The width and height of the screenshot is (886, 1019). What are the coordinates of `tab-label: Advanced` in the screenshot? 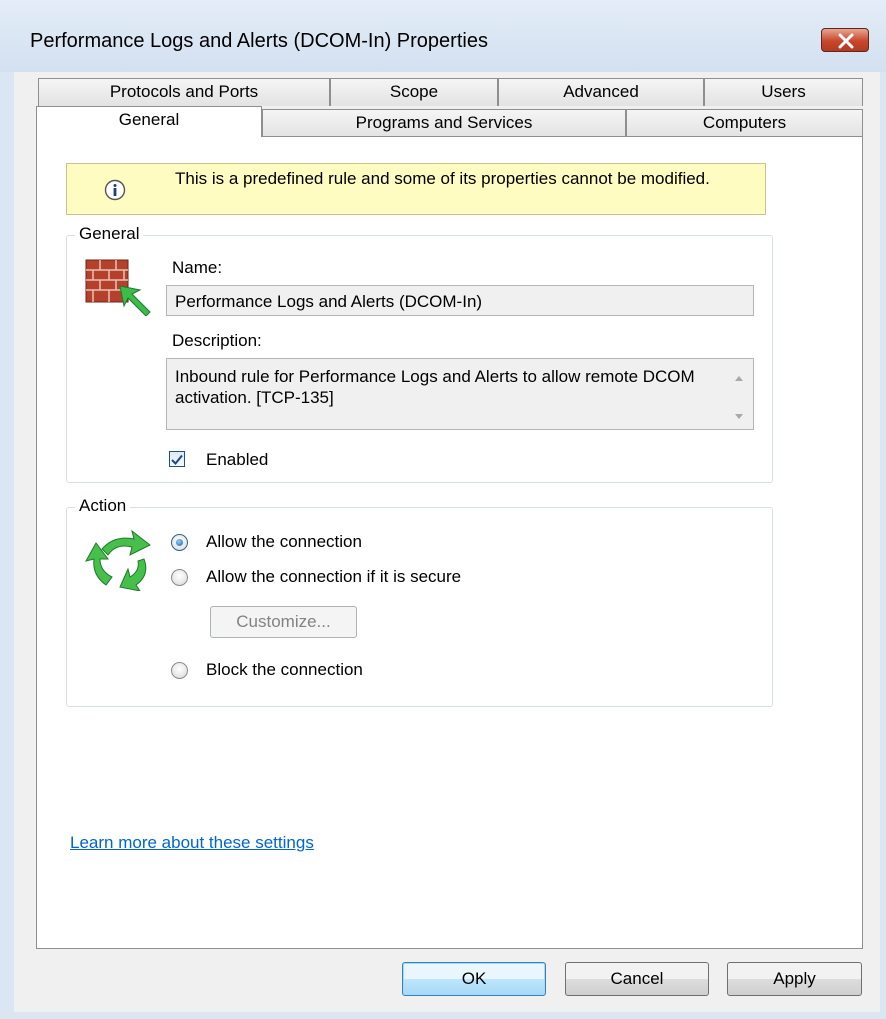 It's located at (601, 91).